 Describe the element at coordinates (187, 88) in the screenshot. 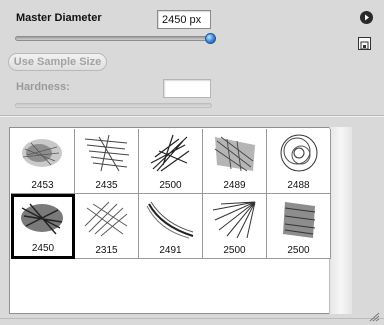

I see `hardness-field` at that location.